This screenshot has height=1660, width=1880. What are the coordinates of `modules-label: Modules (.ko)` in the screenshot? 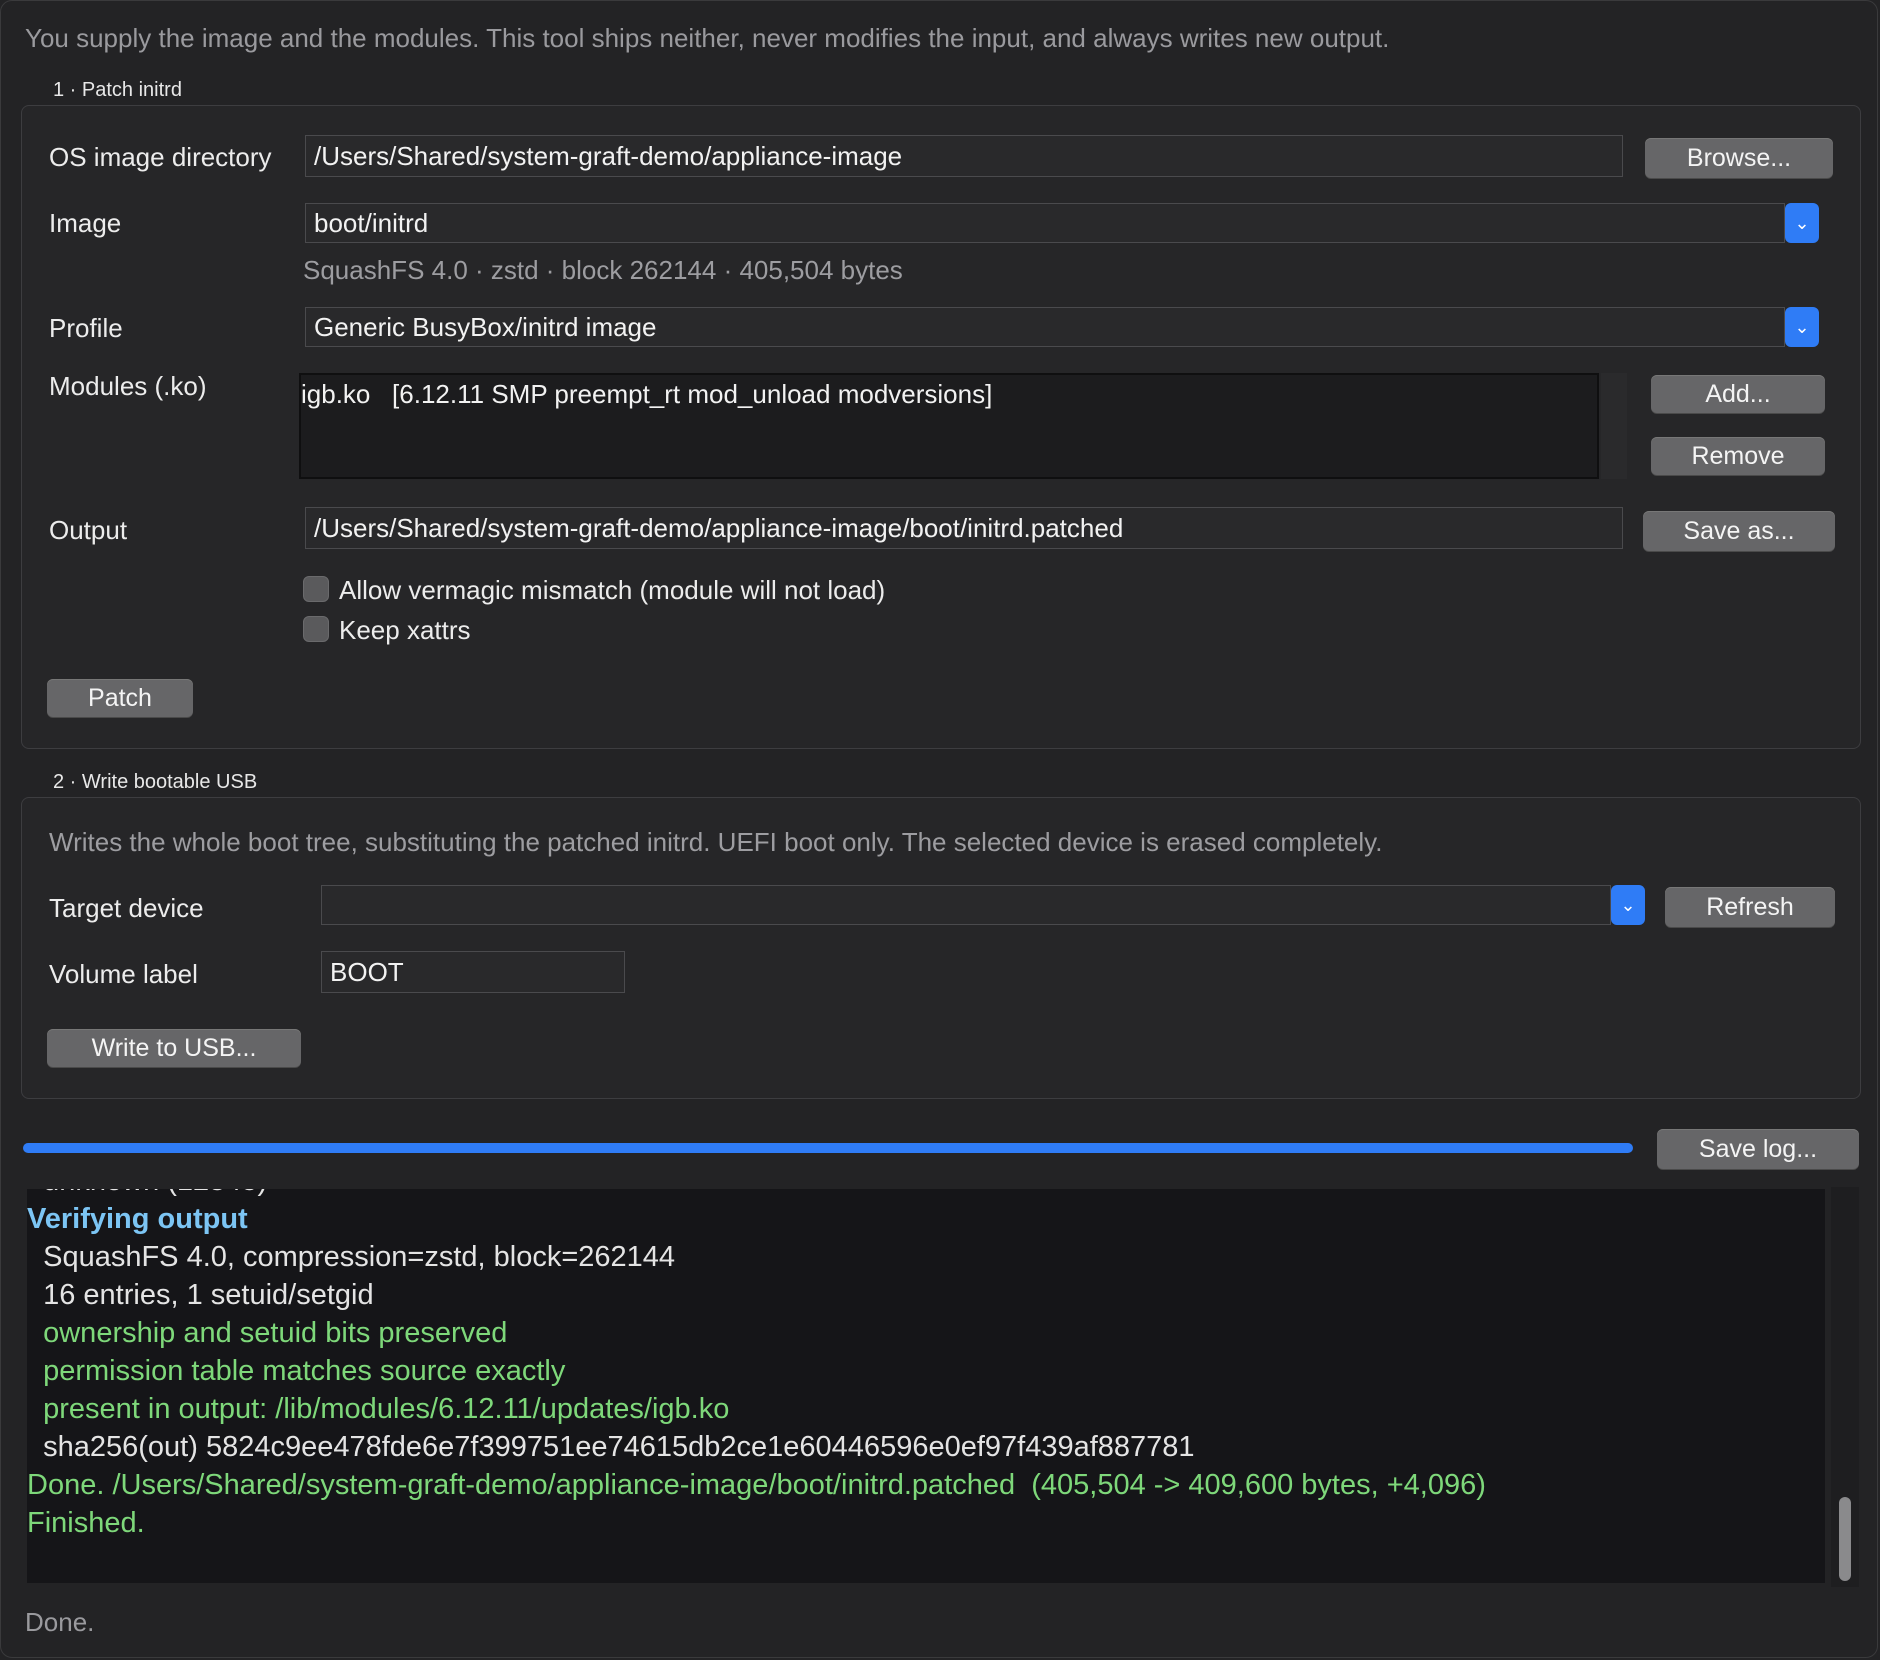 It's located at (128, 386).